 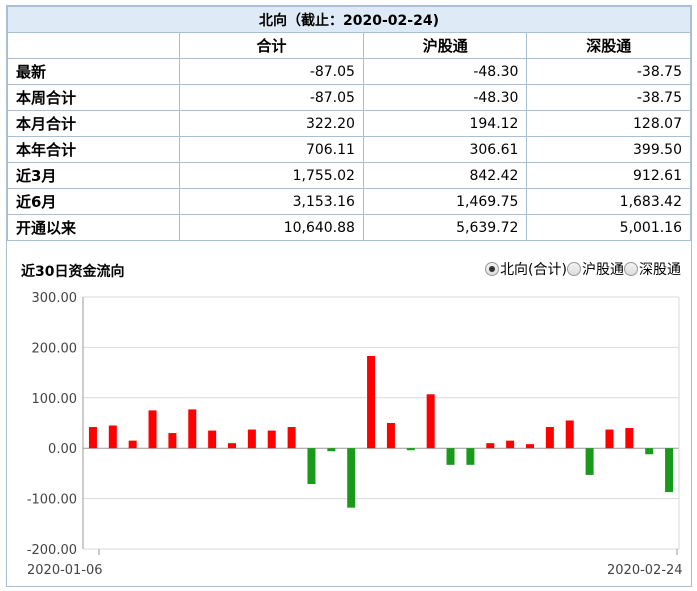 What do you see at coordinates (660, 270) in the screenshot?
I see `radio-label: 深股通` at bounding box center [660, 270].